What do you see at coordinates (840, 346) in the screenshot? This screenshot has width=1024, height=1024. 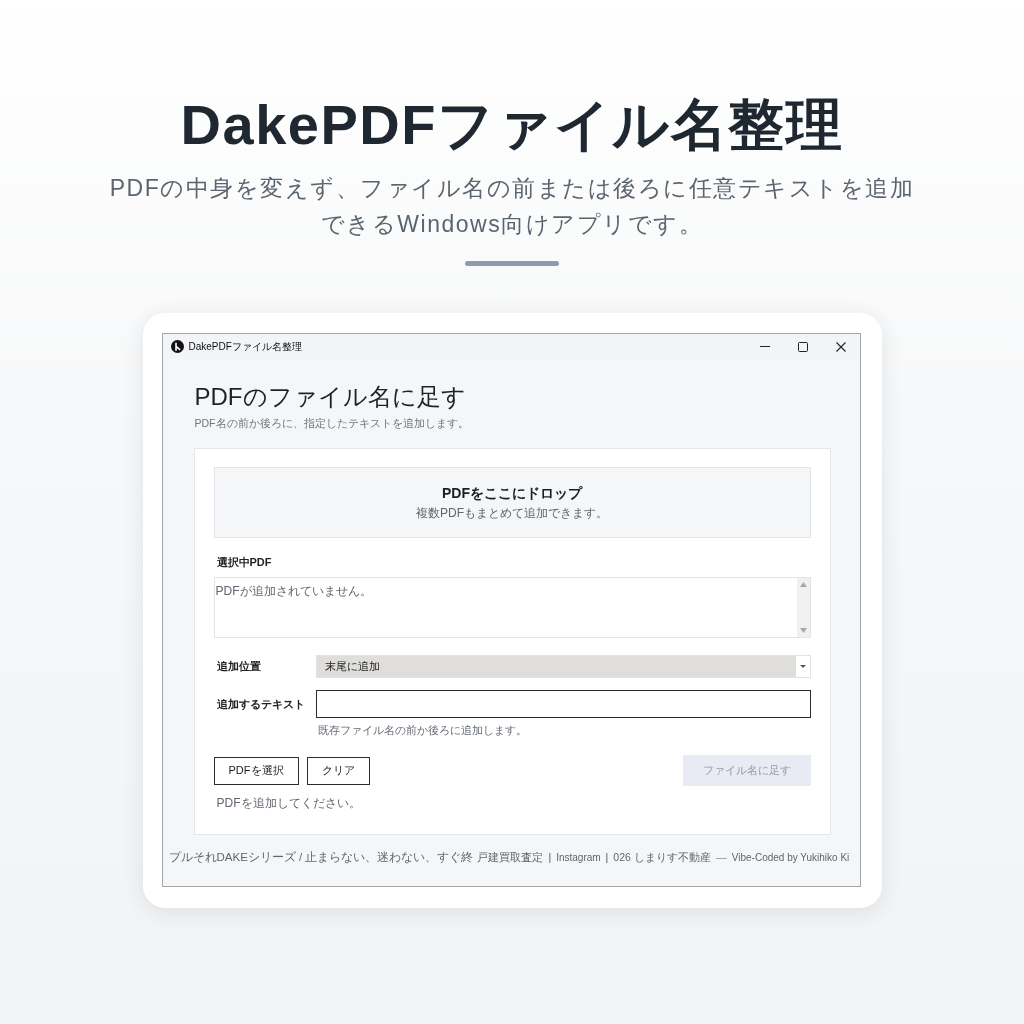 I see `close-icon` at bounding box center [840, 346].